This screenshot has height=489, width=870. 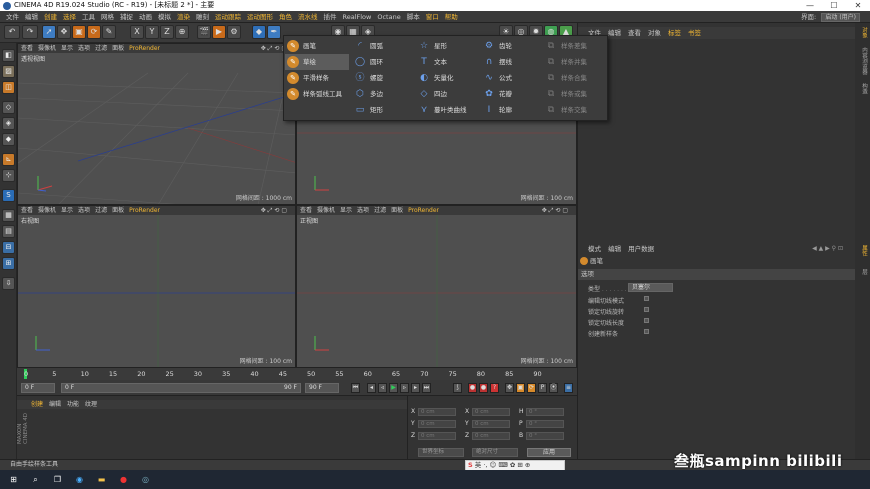 What do you see at coordinates (8, 195) in the screenshot?
I see `snap-icon: S` at bounding box center [8, 195].